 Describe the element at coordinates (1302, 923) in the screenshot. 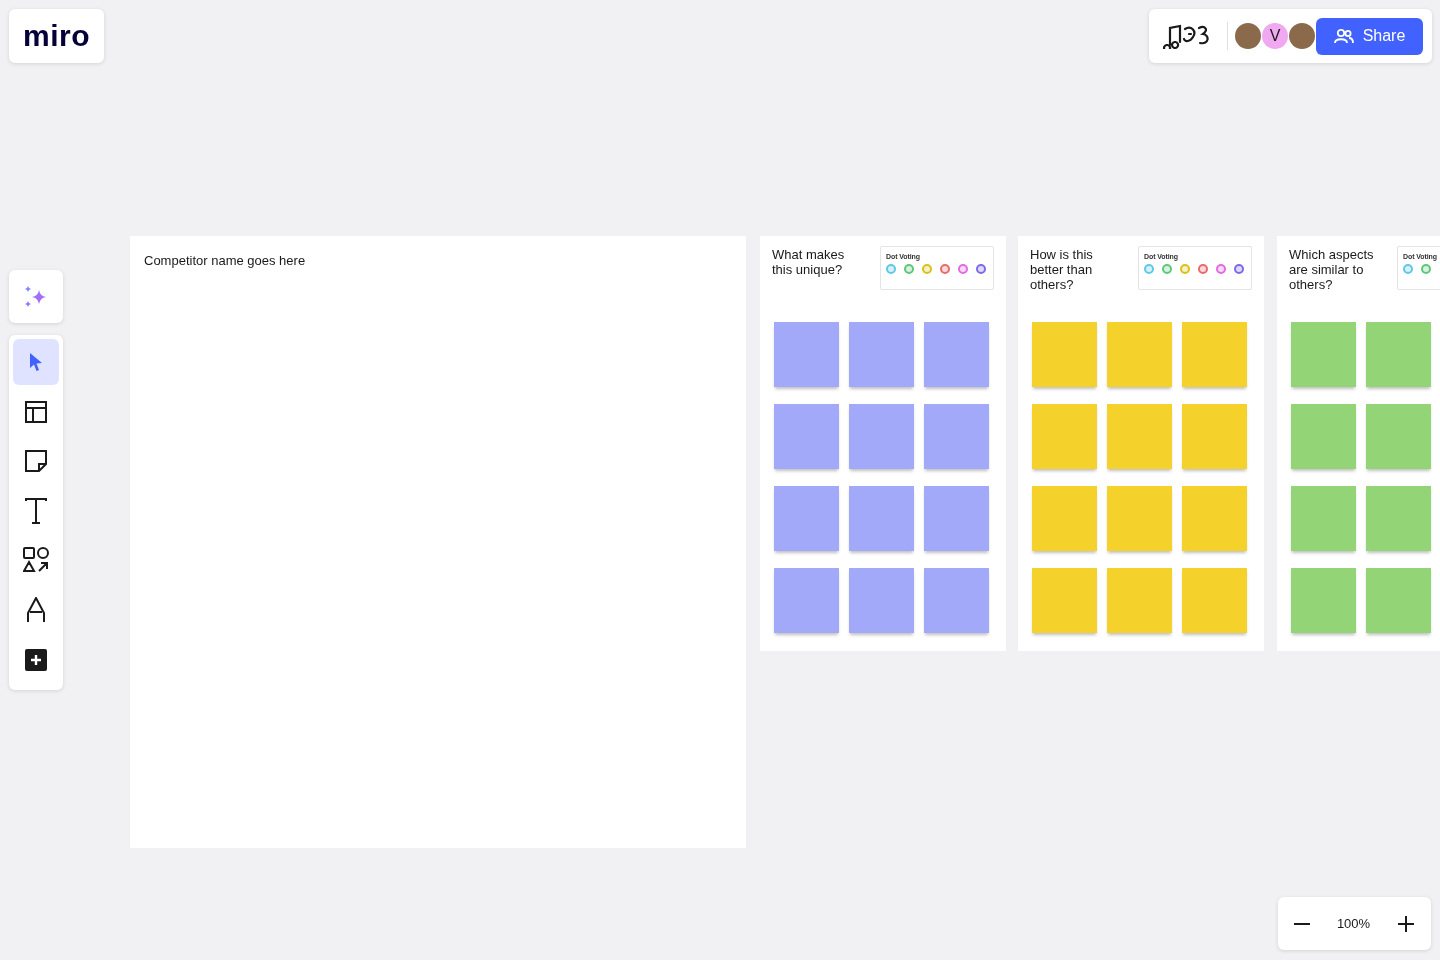

I see `minus-icon` at that location.